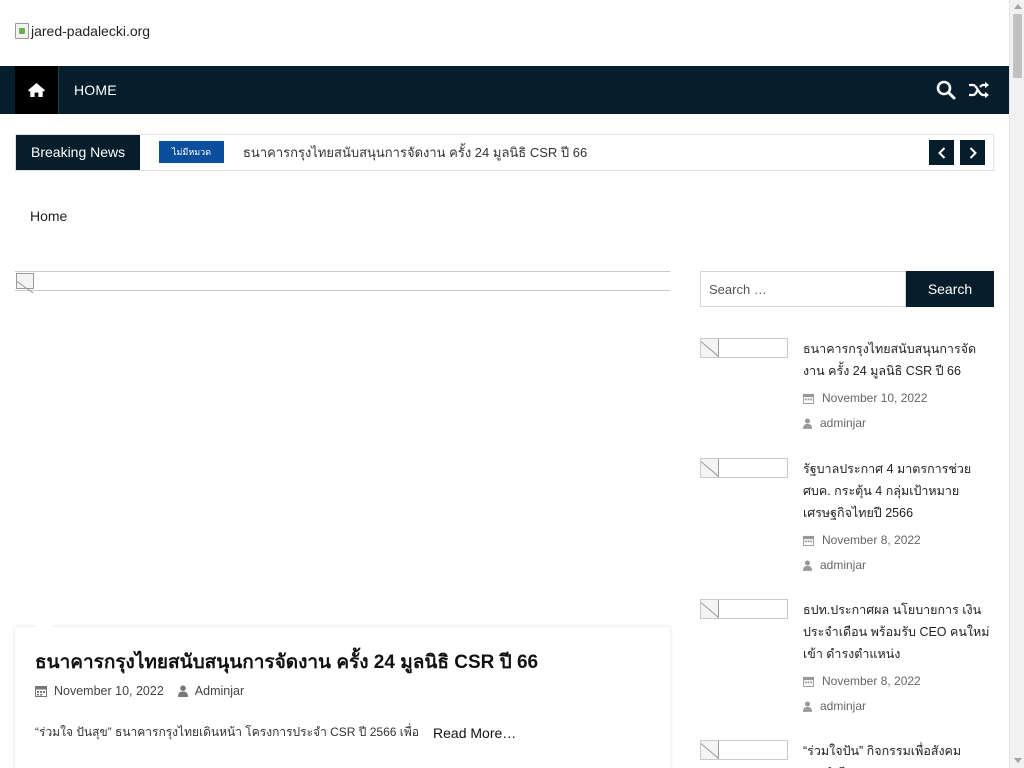 This screenshot has width=1024, height=768. What do you see at coordinates (504, 90) in the screenshot?
I see `main-nav: HOME` at bounding box center [504, 90].